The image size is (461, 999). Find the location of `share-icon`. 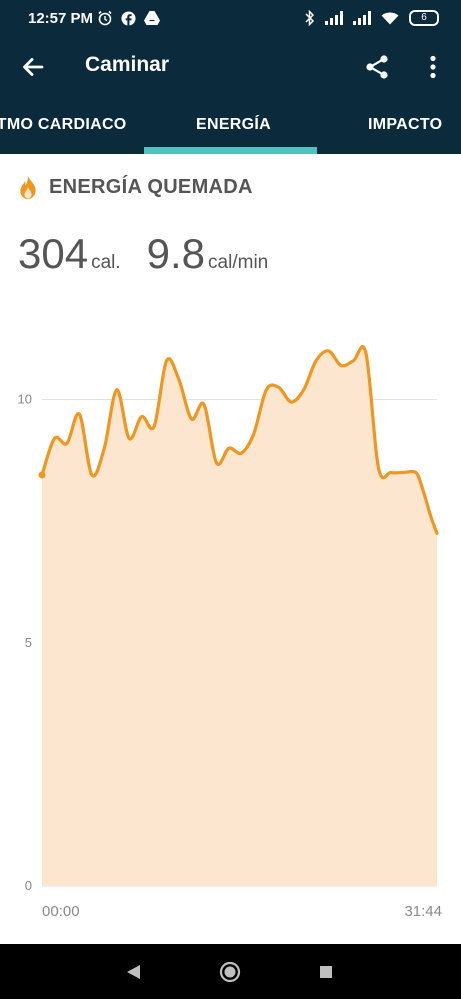

share-icon is located at coordinates (377, 67).